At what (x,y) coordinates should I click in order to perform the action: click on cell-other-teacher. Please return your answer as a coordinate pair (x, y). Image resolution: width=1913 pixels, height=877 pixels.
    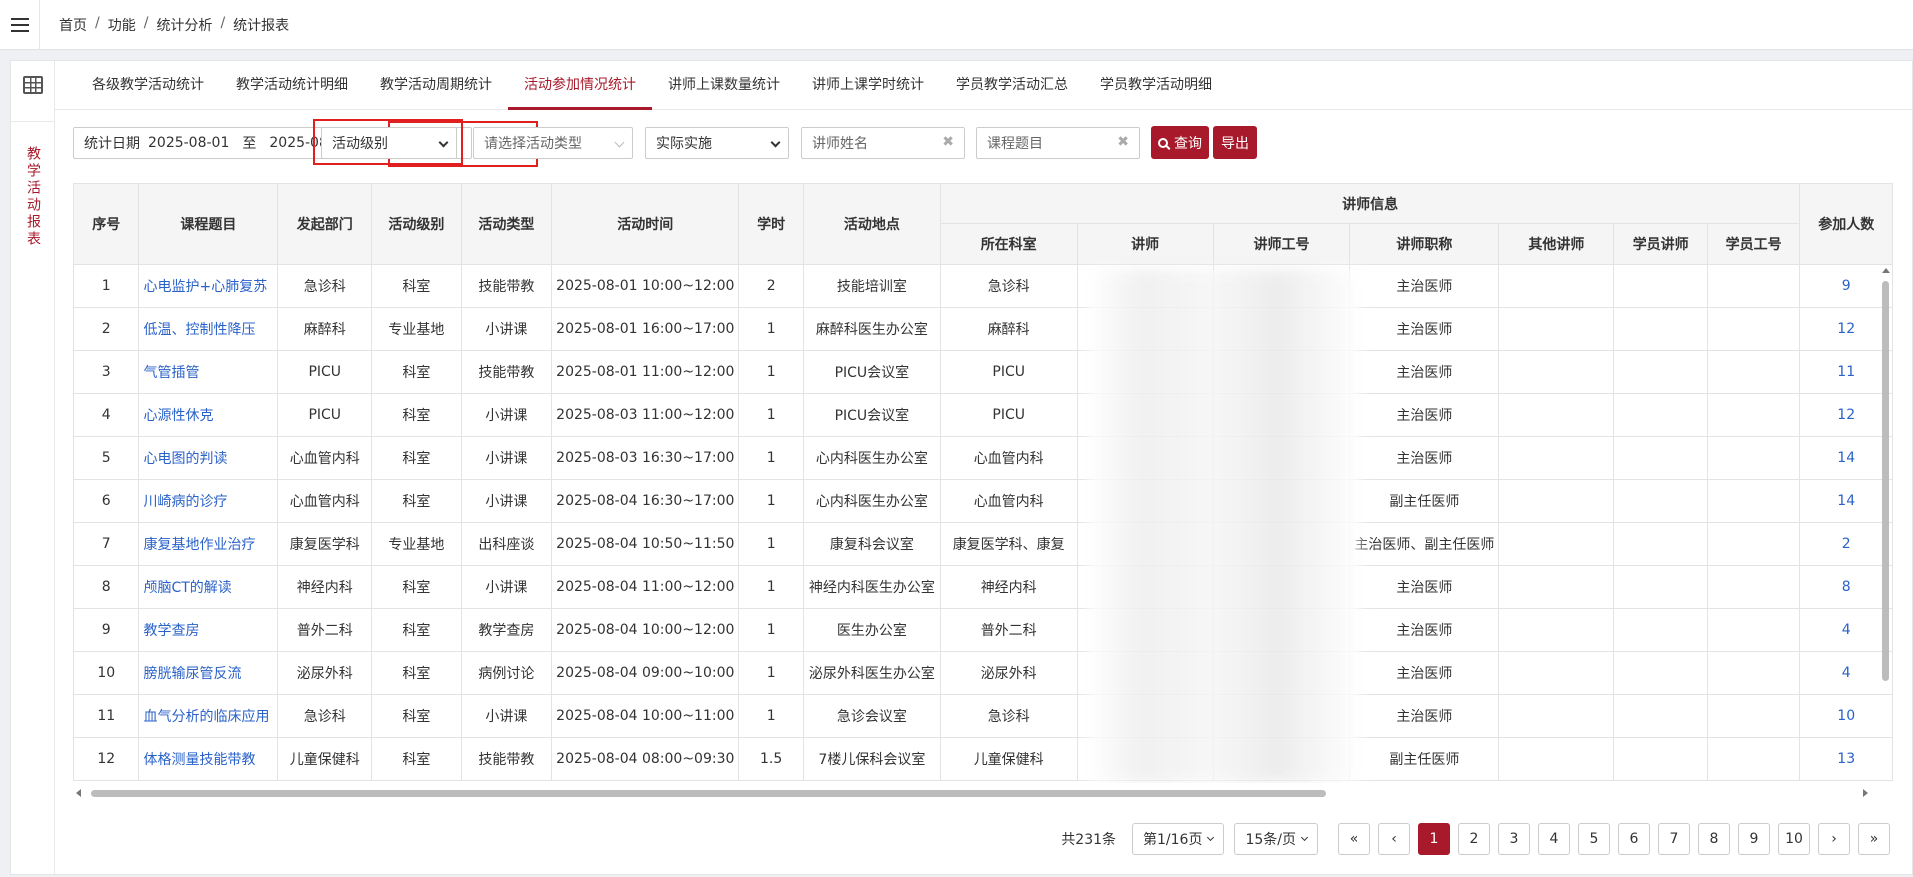
    Looking at the image, I should click on (1556, 372).